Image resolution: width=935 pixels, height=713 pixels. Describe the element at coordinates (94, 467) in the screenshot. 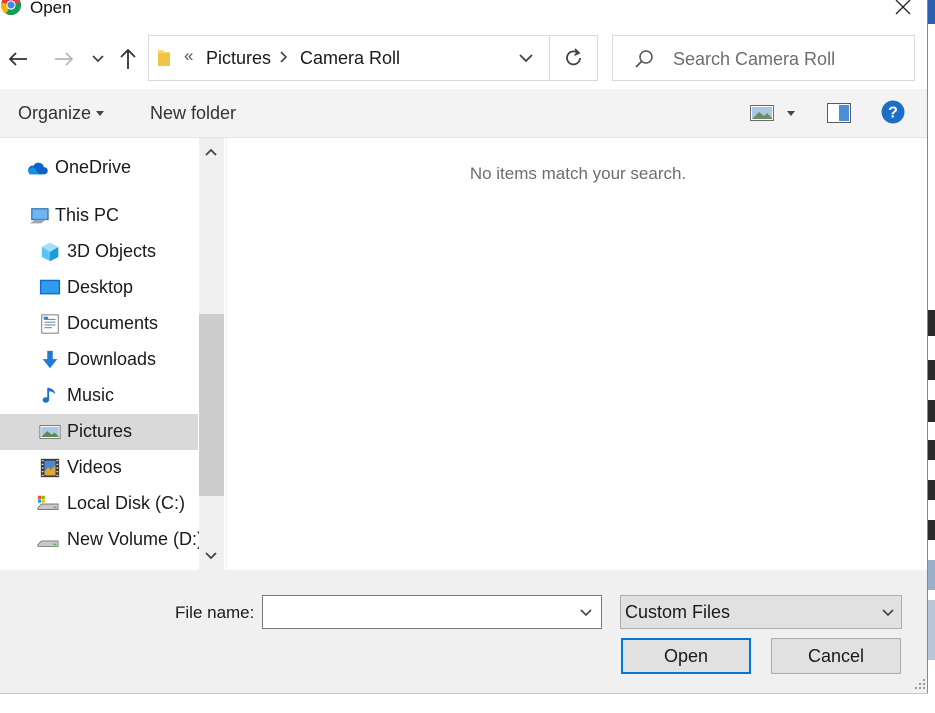

I see `nav-item-label: Videos` at that location.